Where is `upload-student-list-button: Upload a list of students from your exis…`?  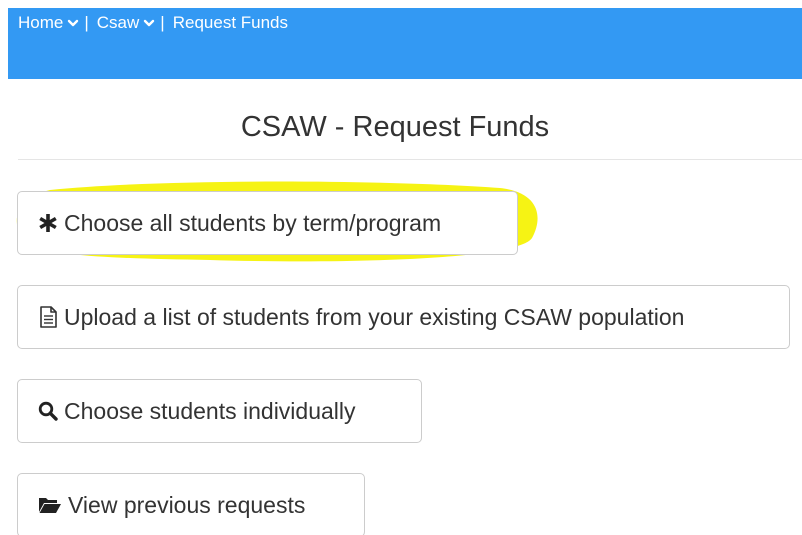 upload-student-list-button: Upload a list of students from your exis… is located at coordinates (403, 317).